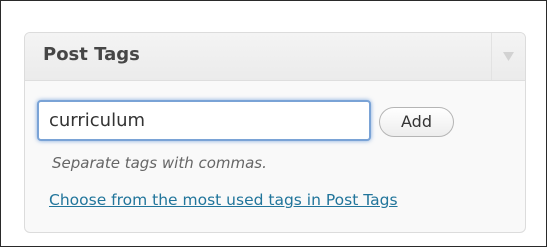  Describe the element at coordinates (159, 163) in the screenshot. I see `tag-help-text: Separate tags with commas.` at that location.